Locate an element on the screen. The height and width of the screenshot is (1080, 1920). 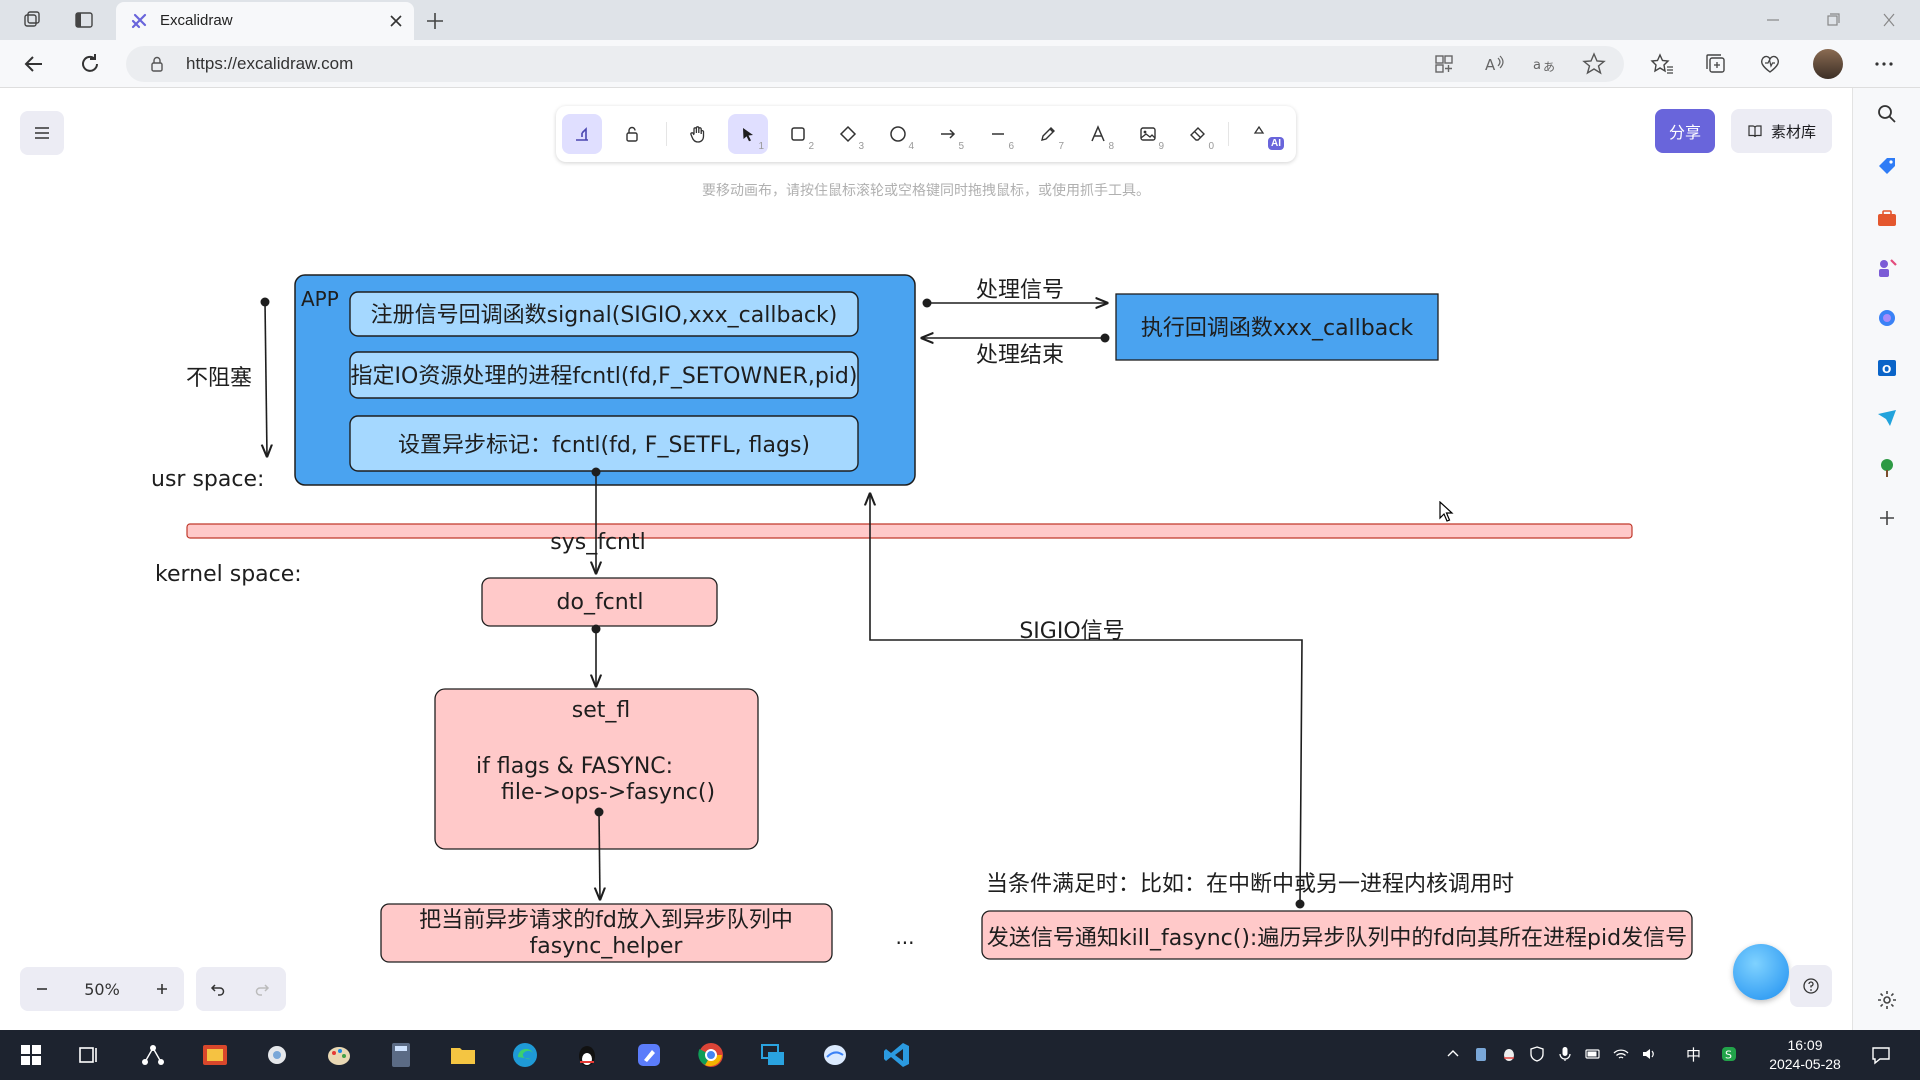
restore-icon is located at coordinates (1833, 20).